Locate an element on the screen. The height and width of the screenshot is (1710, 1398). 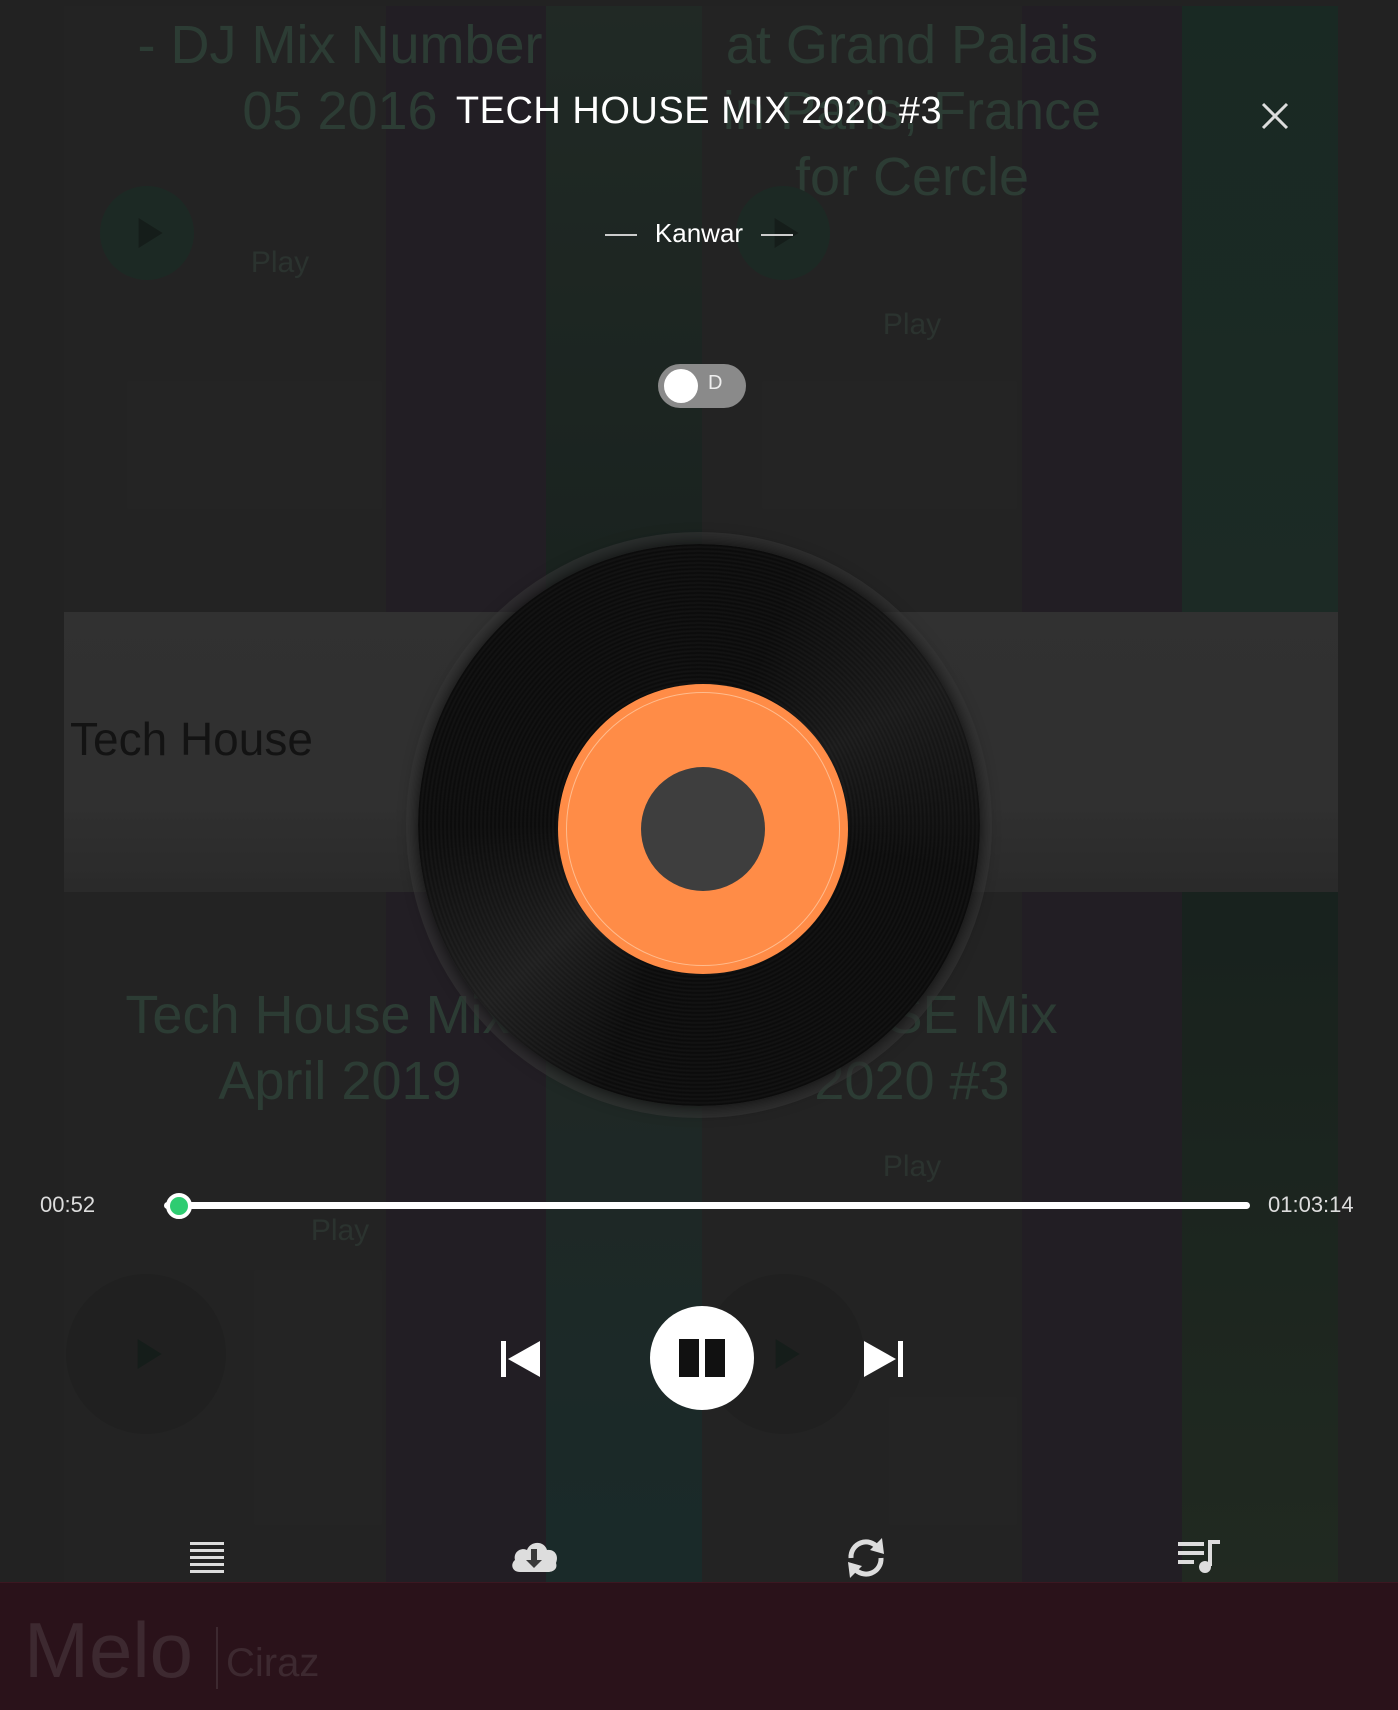
artist-row: Kanwar is located at coordinates (699, 233).